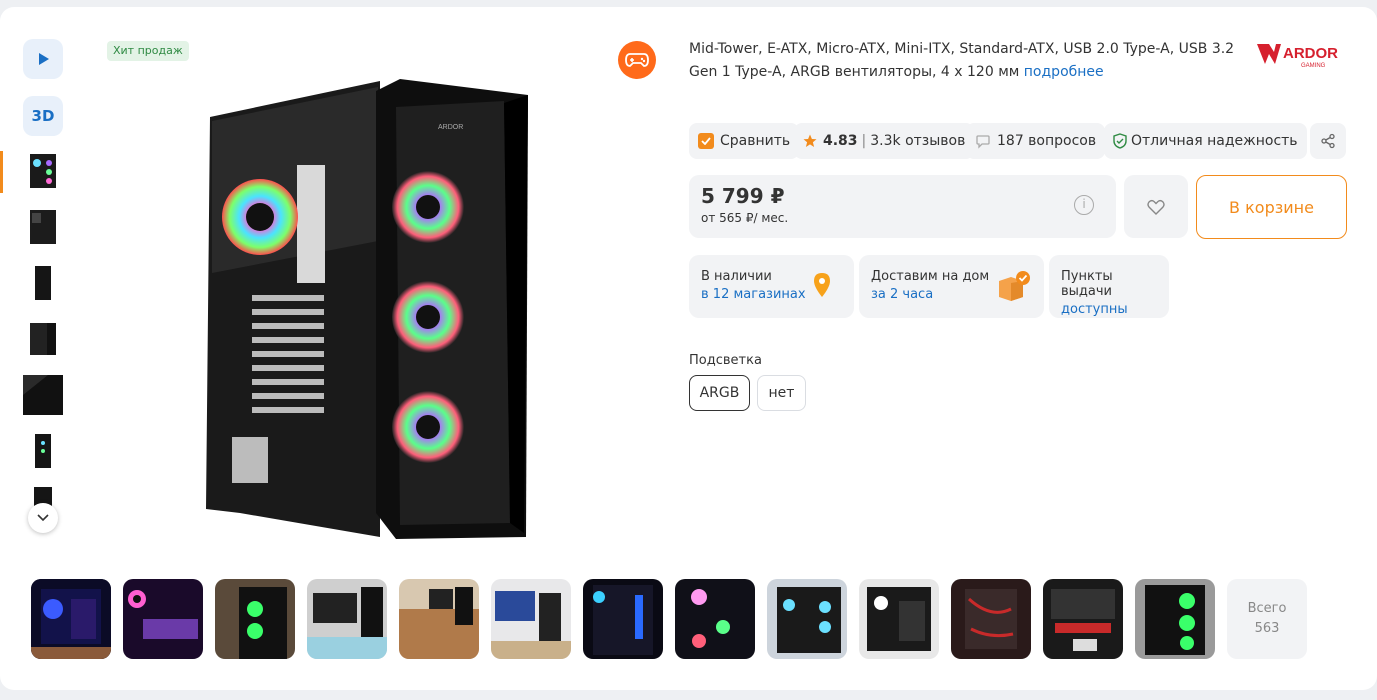  I want to click on play-icon, so click(44, 59).